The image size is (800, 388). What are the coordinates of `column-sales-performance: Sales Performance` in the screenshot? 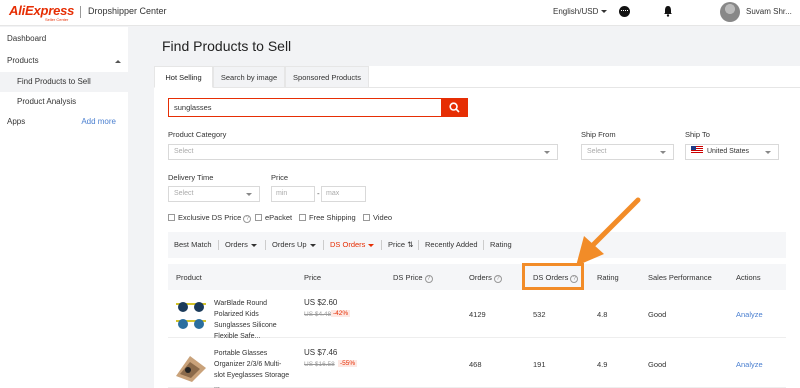 It's located at (680, 277).